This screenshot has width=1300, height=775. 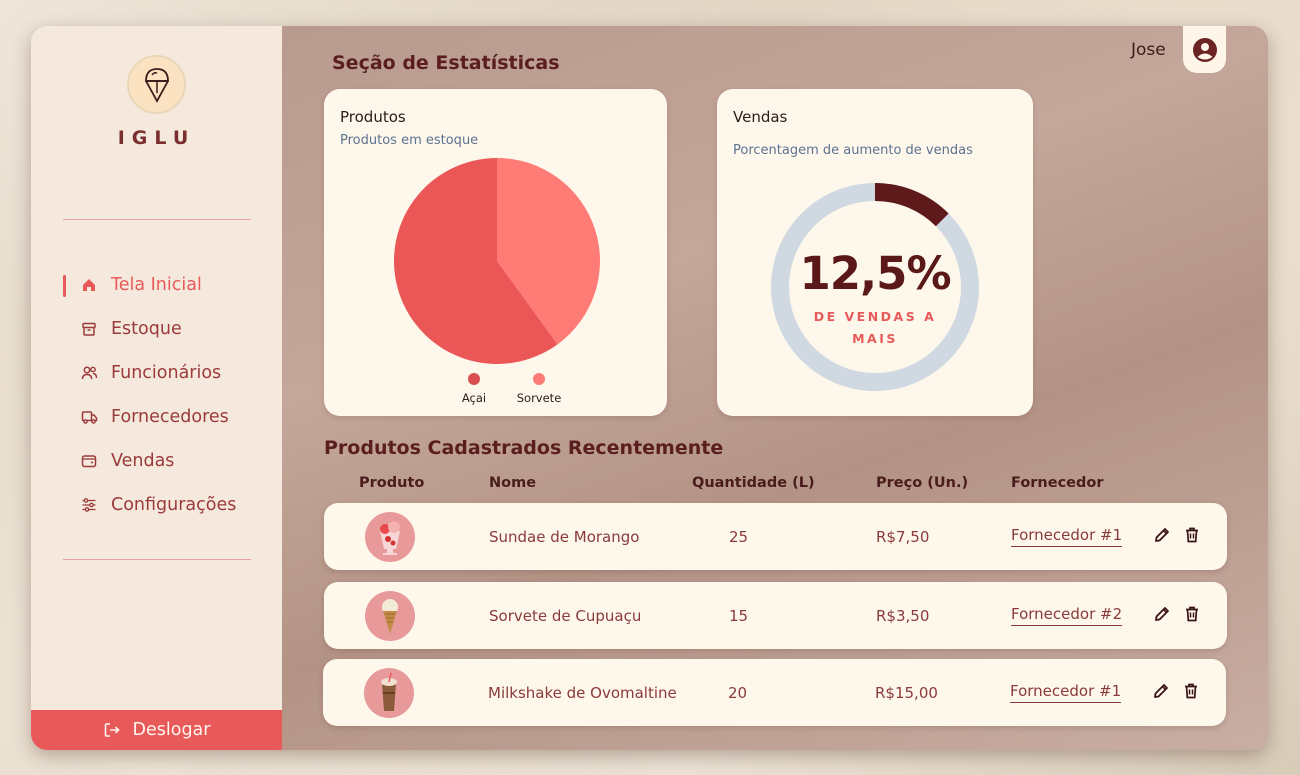 I want to click on column-header-preco: Preço (Un.), so click(x=922, y=483).